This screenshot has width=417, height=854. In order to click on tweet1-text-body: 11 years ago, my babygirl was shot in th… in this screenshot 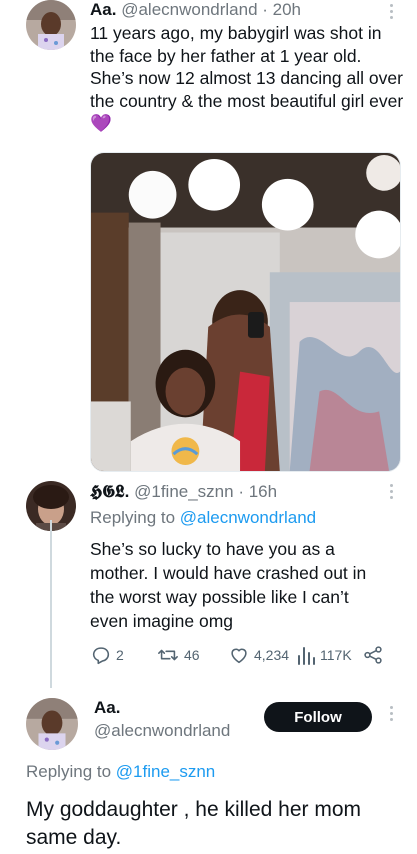, I will do `click(247, 67)`.